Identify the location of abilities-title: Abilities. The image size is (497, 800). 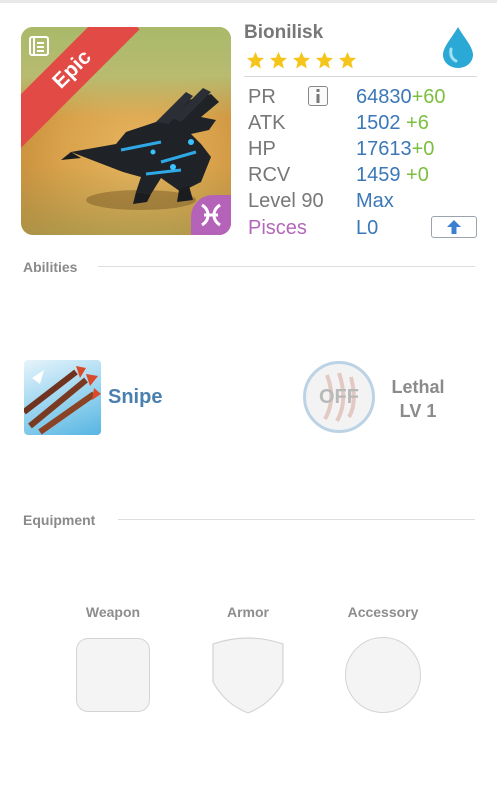
(50, 267).